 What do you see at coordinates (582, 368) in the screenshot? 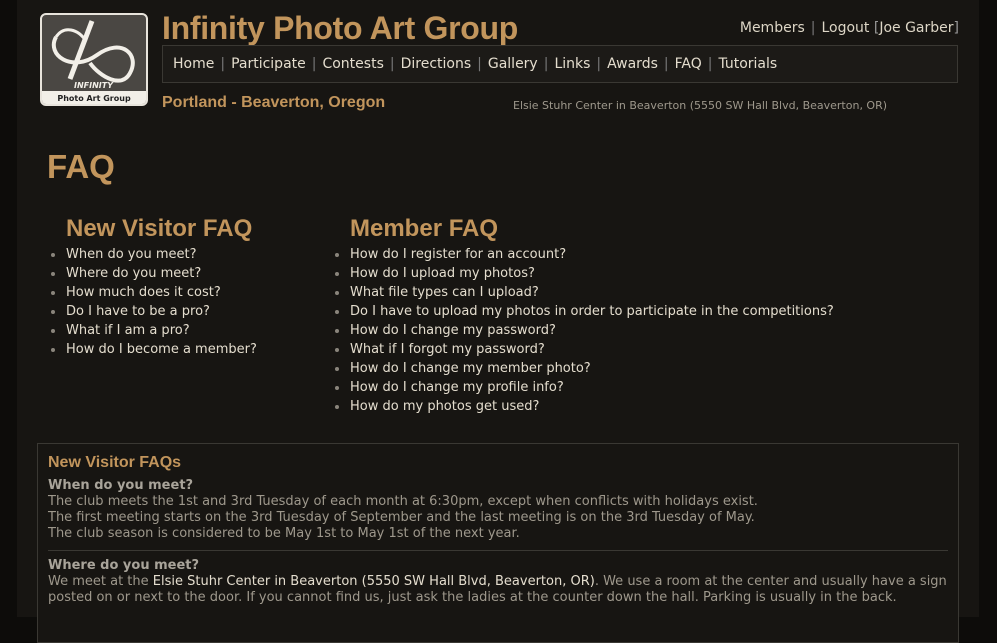
I see `faq-link: How do I change my member photo?` at bounding box center [582, 368].